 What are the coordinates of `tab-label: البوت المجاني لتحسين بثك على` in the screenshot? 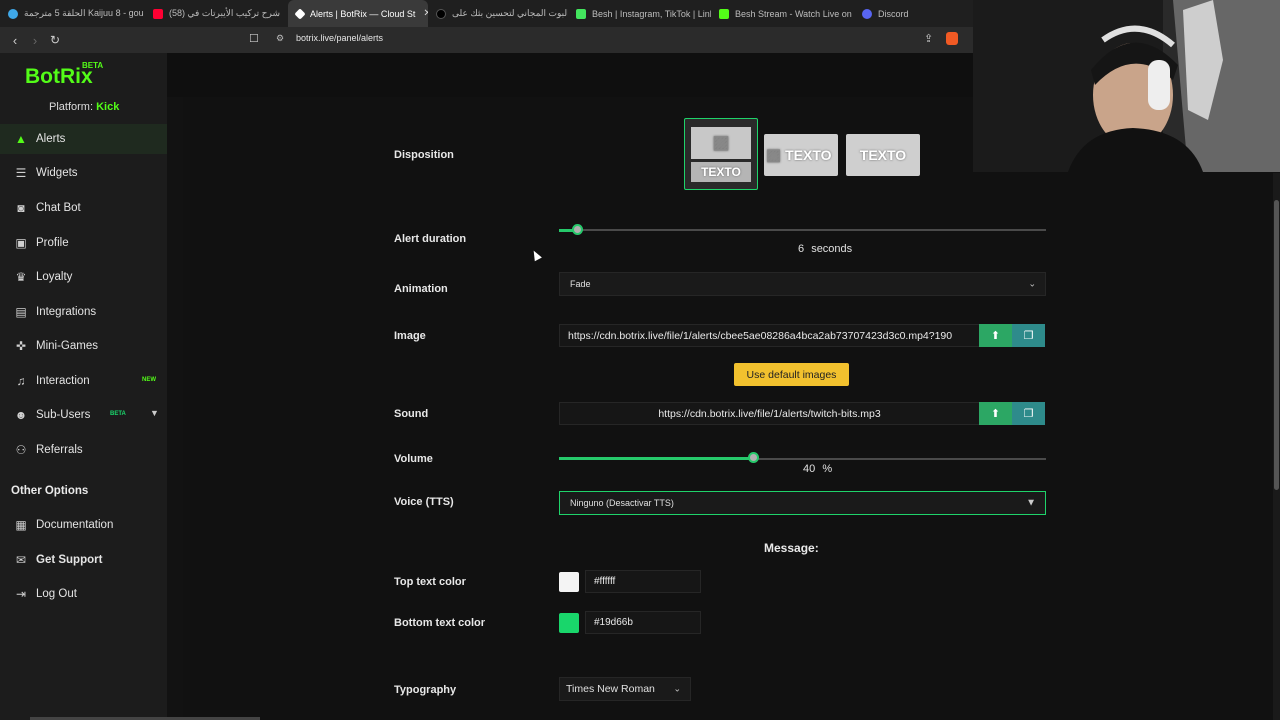 It's located at (510, 13).